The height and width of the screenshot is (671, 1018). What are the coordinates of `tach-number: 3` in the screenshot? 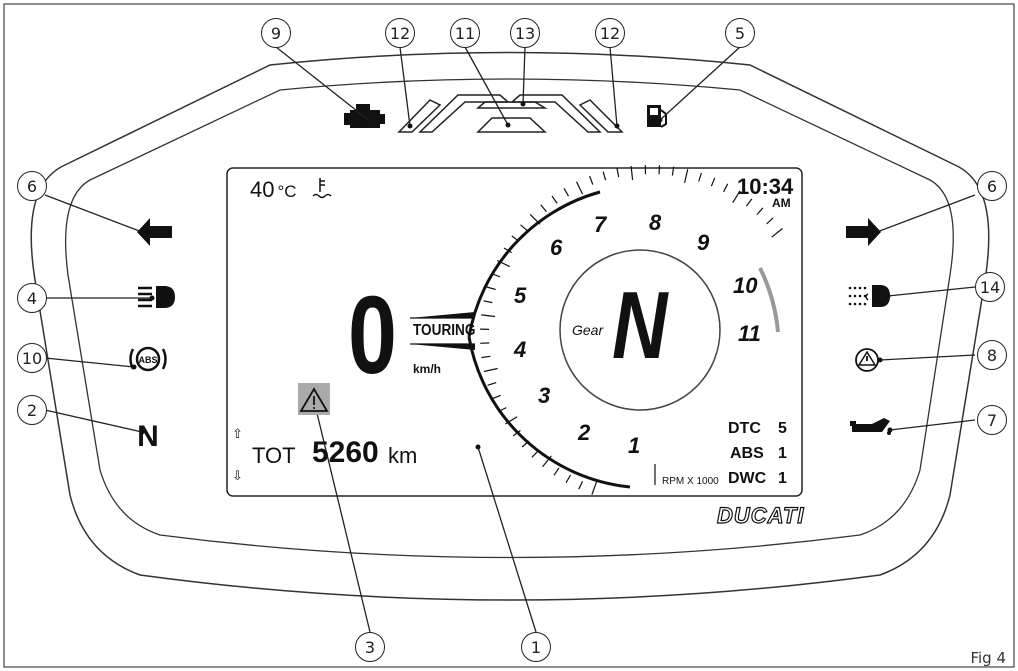 It's located at (544, 395).